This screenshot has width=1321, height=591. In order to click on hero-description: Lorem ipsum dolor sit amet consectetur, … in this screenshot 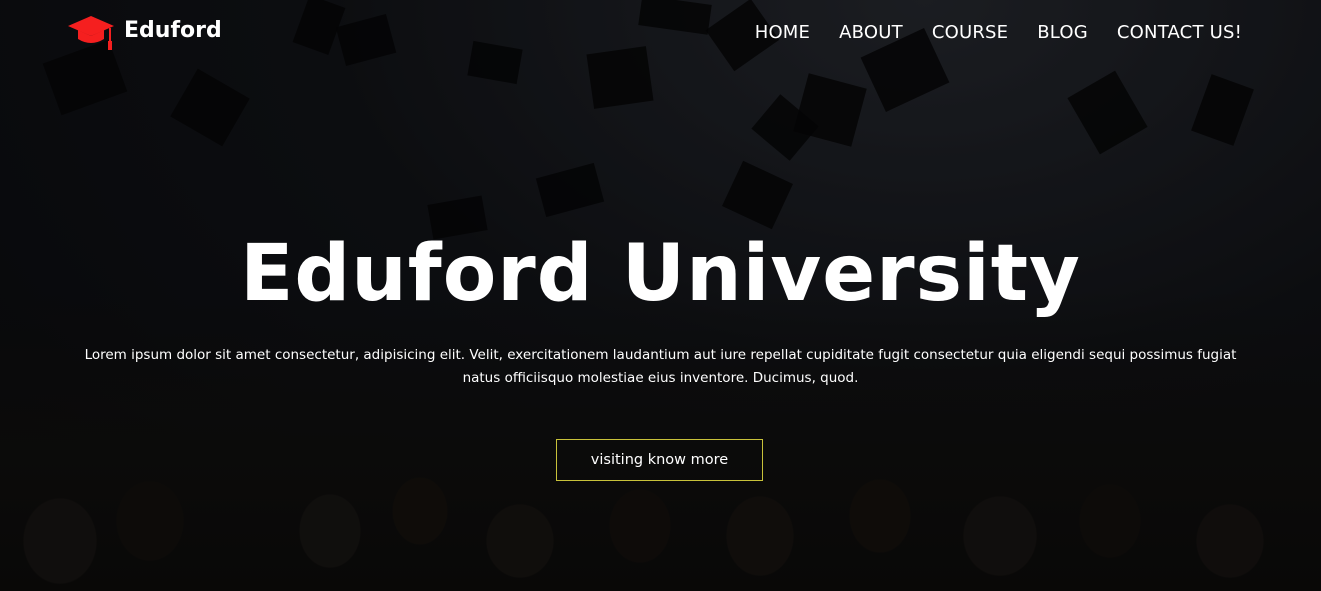, I will do `click(660, 366)`.